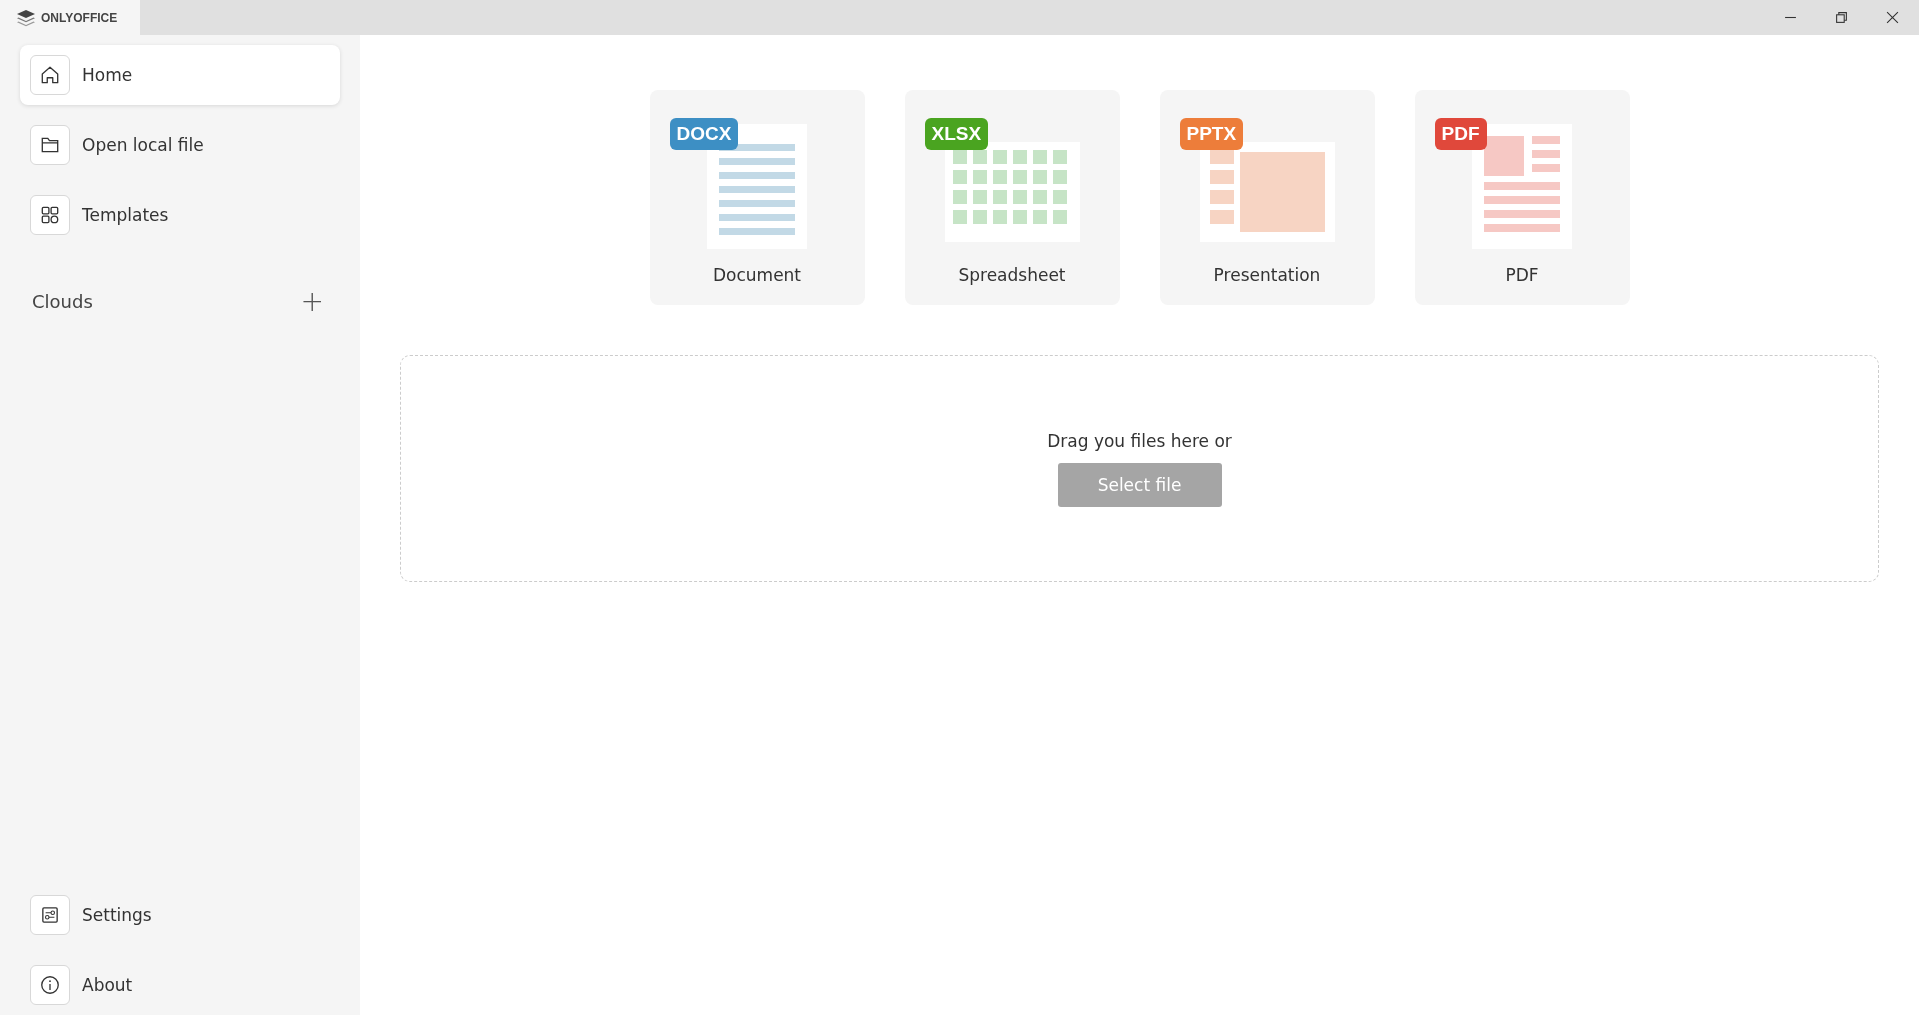 Image resolution: width=1919 pixels, height=1015 pixels. Describe the element at coordinates (180, 75) in the screenshot. I see `sidebar-item: Home` at that location.